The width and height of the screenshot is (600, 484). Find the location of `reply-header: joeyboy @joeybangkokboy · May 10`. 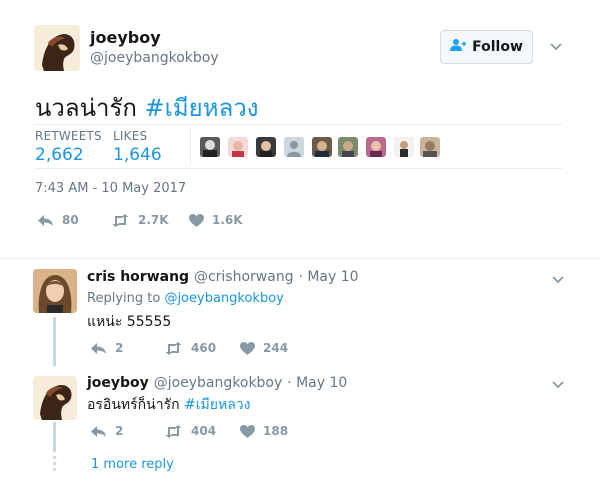

reply-header: joeyboy @joeybangkokboy · May 10 is located at coordinates (217, 383).